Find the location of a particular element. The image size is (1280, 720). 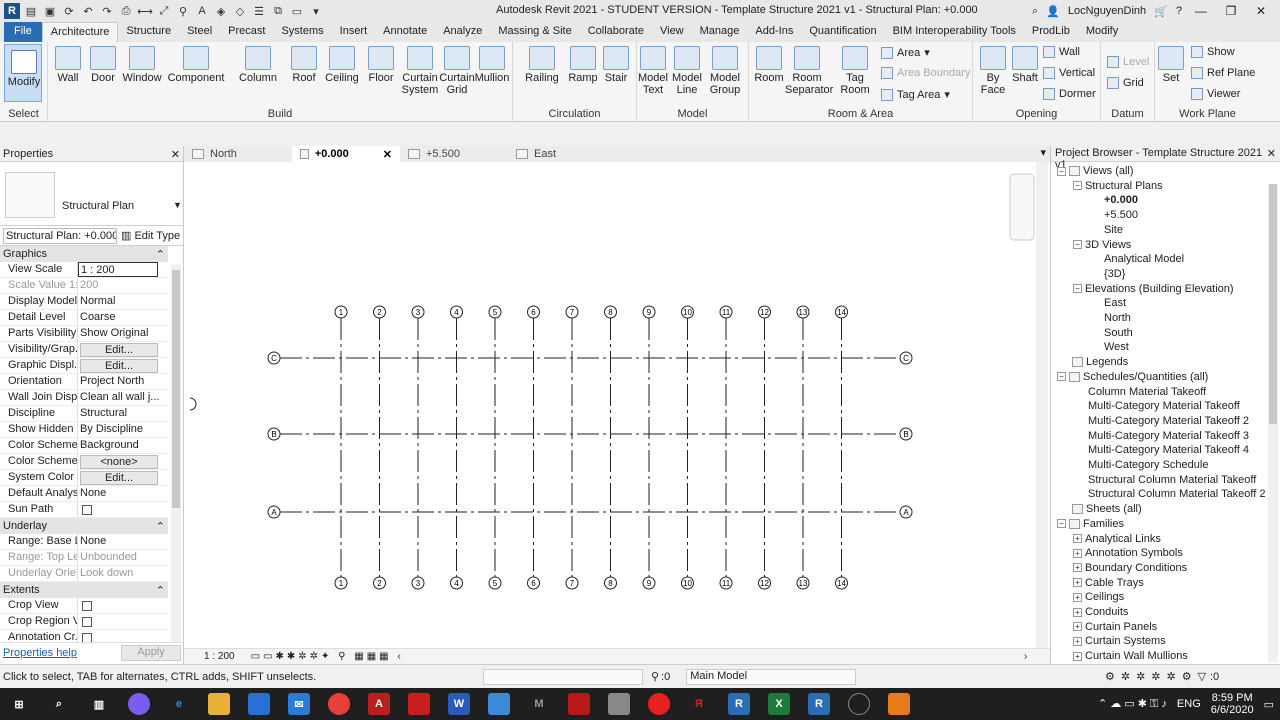

switch-windows-icon: ▭ is located at coordinates (297, 11).